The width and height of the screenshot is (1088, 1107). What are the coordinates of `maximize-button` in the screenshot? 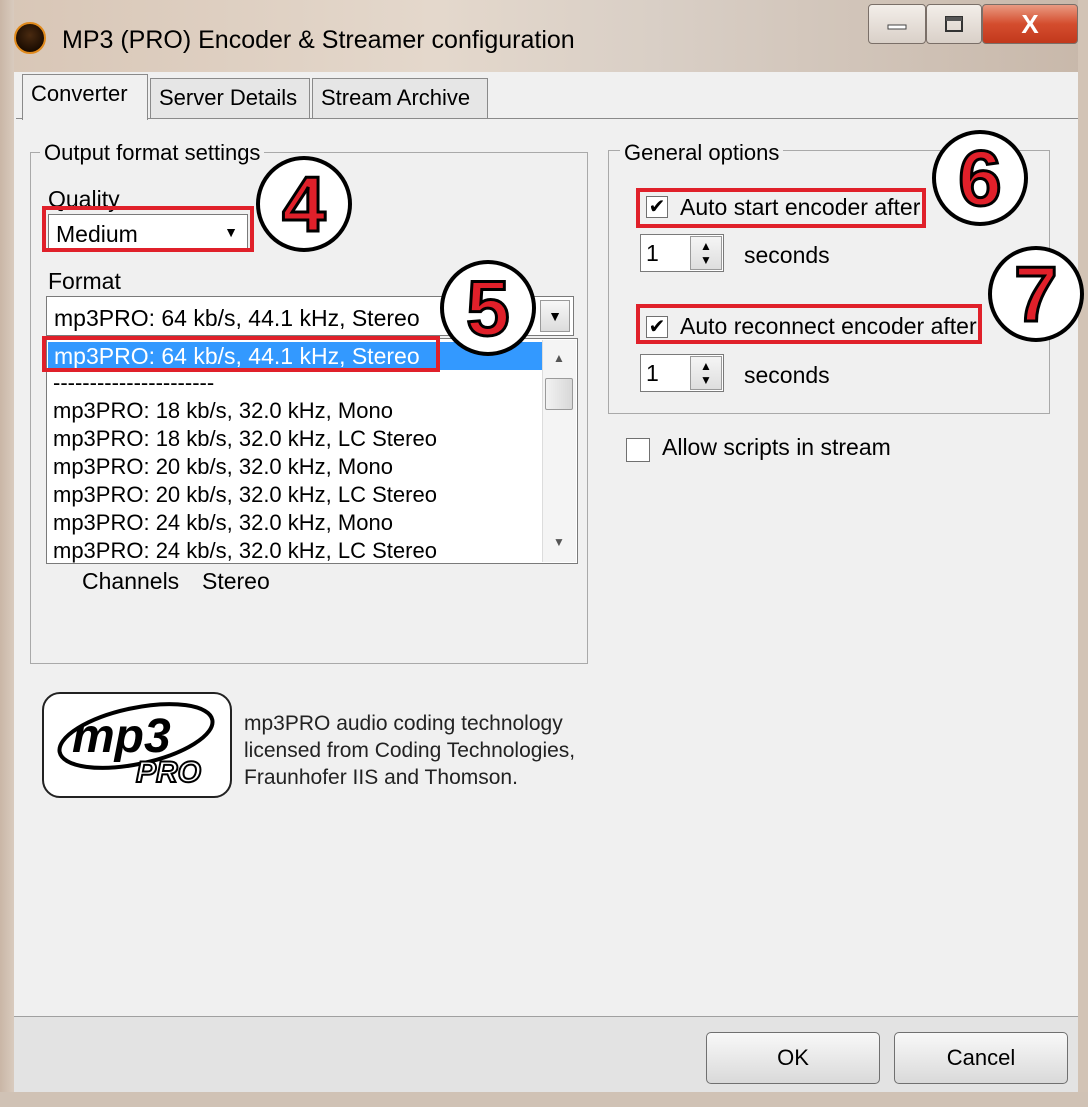 It's located at (954, 24).